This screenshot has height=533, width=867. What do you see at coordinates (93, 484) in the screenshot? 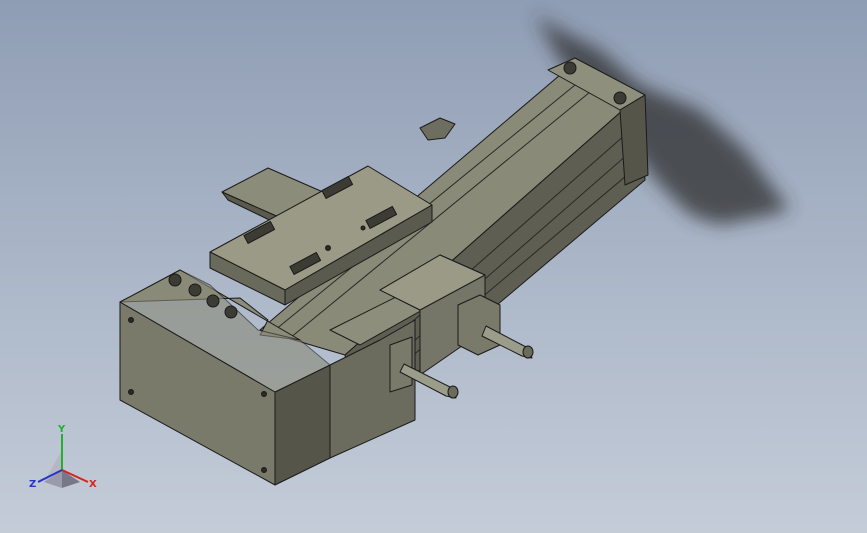
I see `x-axis-label: X` at bounding box center [93, 484].